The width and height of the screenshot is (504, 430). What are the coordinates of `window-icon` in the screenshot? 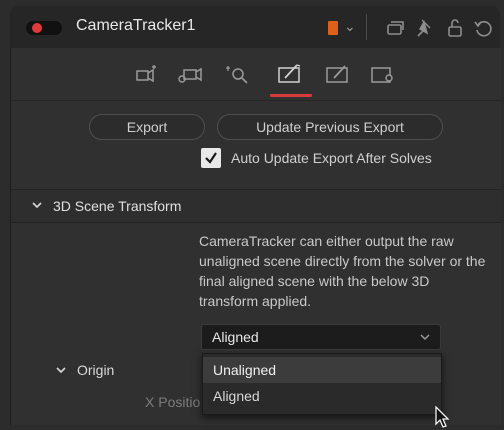 It's located at (395, 28).